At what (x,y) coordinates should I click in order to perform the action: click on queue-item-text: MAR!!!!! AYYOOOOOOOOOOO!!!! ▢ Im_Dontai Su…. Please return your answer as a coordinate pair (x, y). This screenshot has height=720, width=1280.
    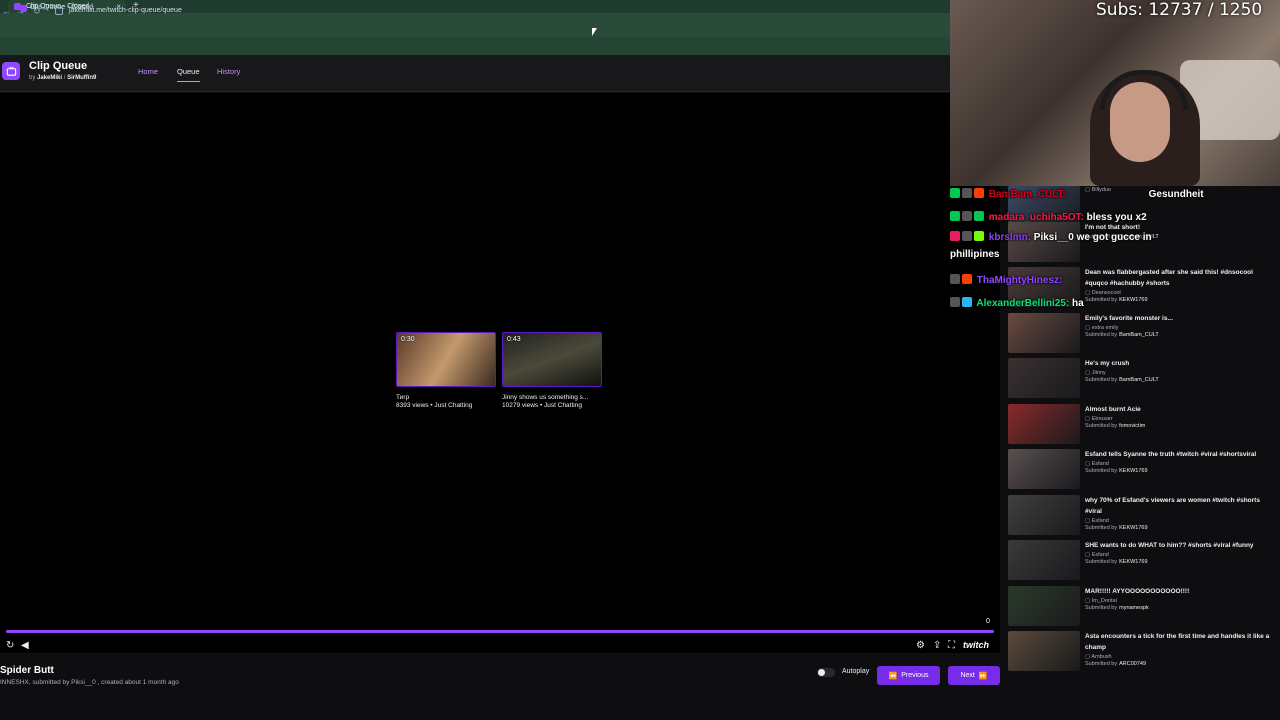
    Looking at the image, I should click on (1179, 598).